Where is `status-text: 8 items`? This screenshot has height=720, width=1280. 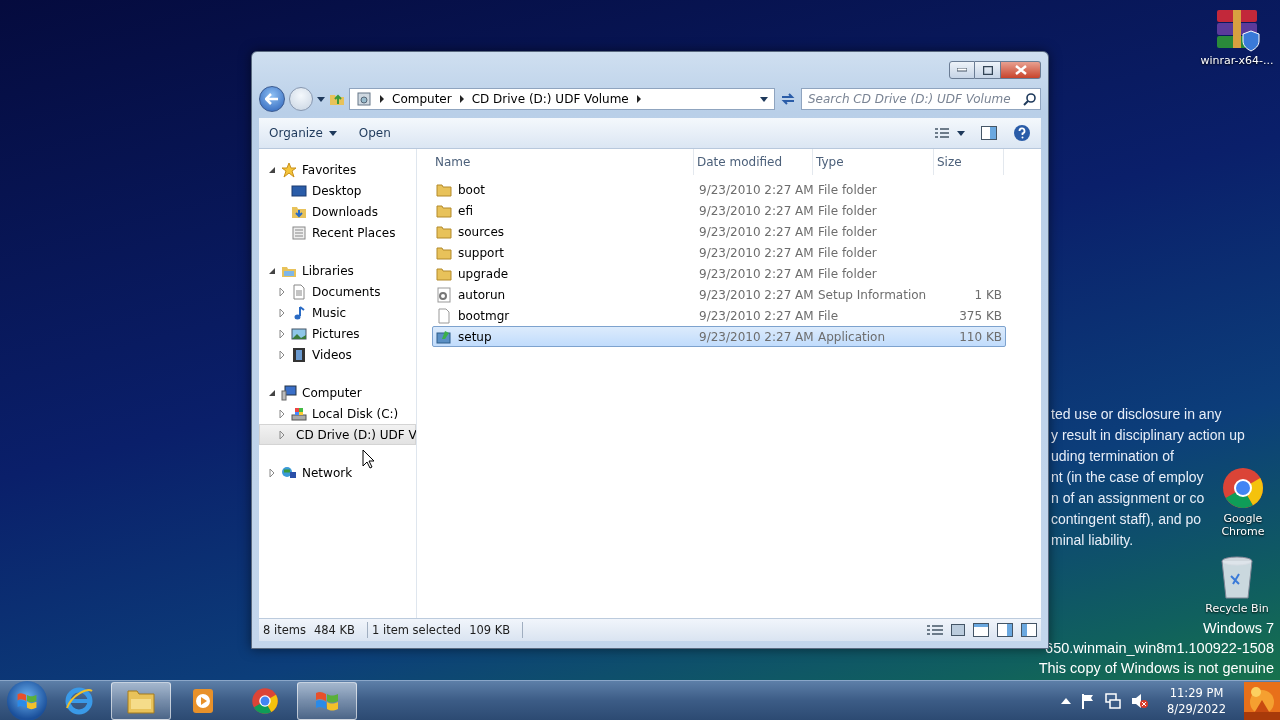
status-text: 8 items is located at coordinates (284, 630).